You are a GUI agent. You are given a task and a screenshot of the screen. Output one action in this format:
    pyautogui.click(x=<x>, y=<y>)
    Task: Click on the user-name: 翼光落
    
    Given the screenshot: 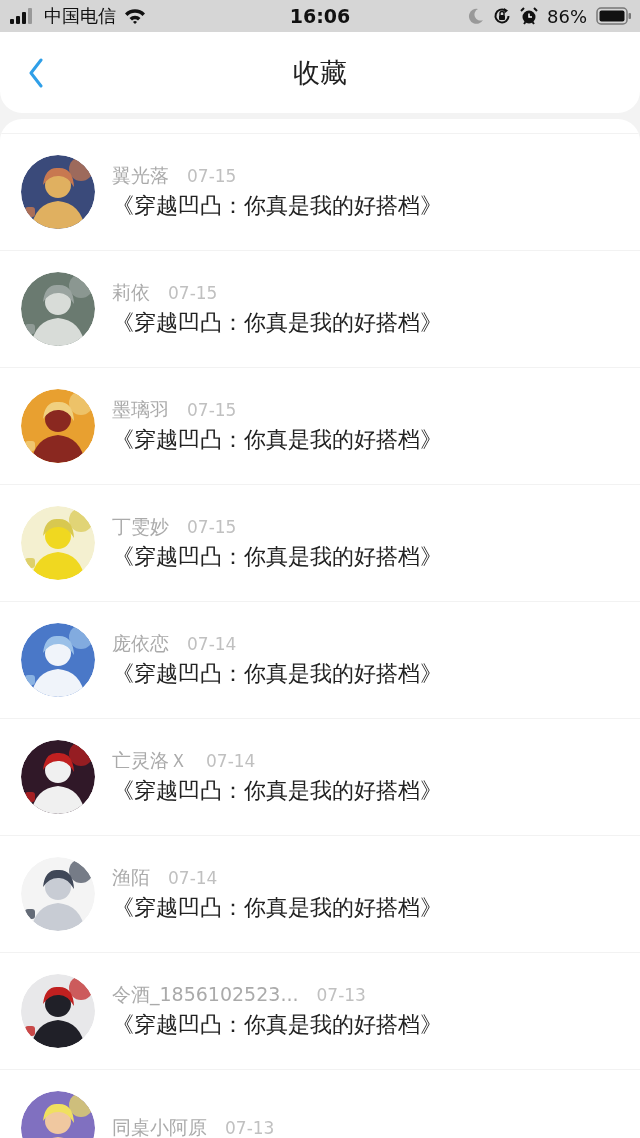 What is the action you would take?
    pyautogui.click(x=140, y=175)
    